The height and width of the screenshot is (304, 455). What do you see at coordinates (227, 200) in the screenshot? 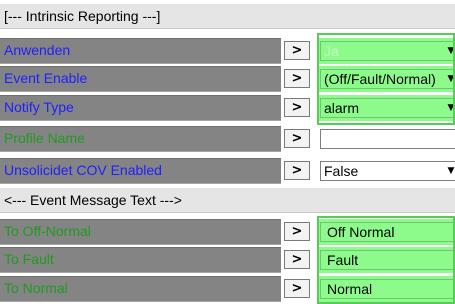
I see `section-header-event-message-text: <--- Event Message Text --->` at bounding box center [227, 200].